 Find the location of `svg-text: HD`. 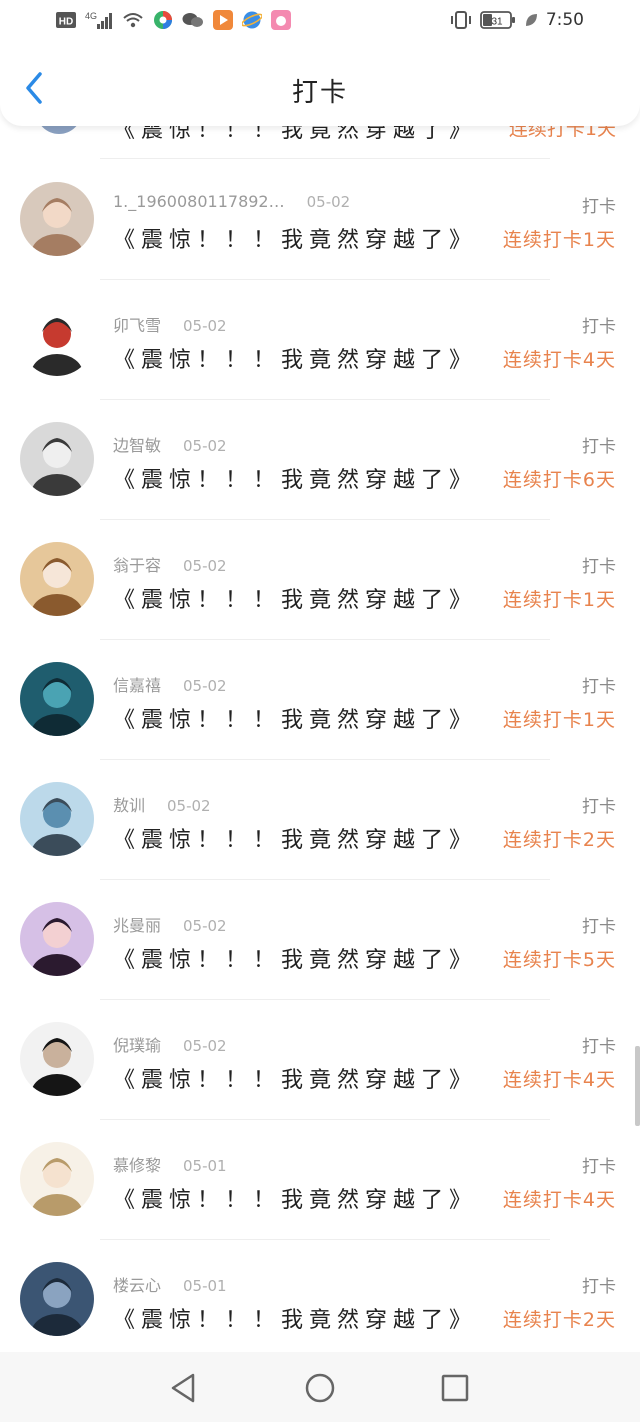

svg-text: HD is located at coordinates (66, 22).